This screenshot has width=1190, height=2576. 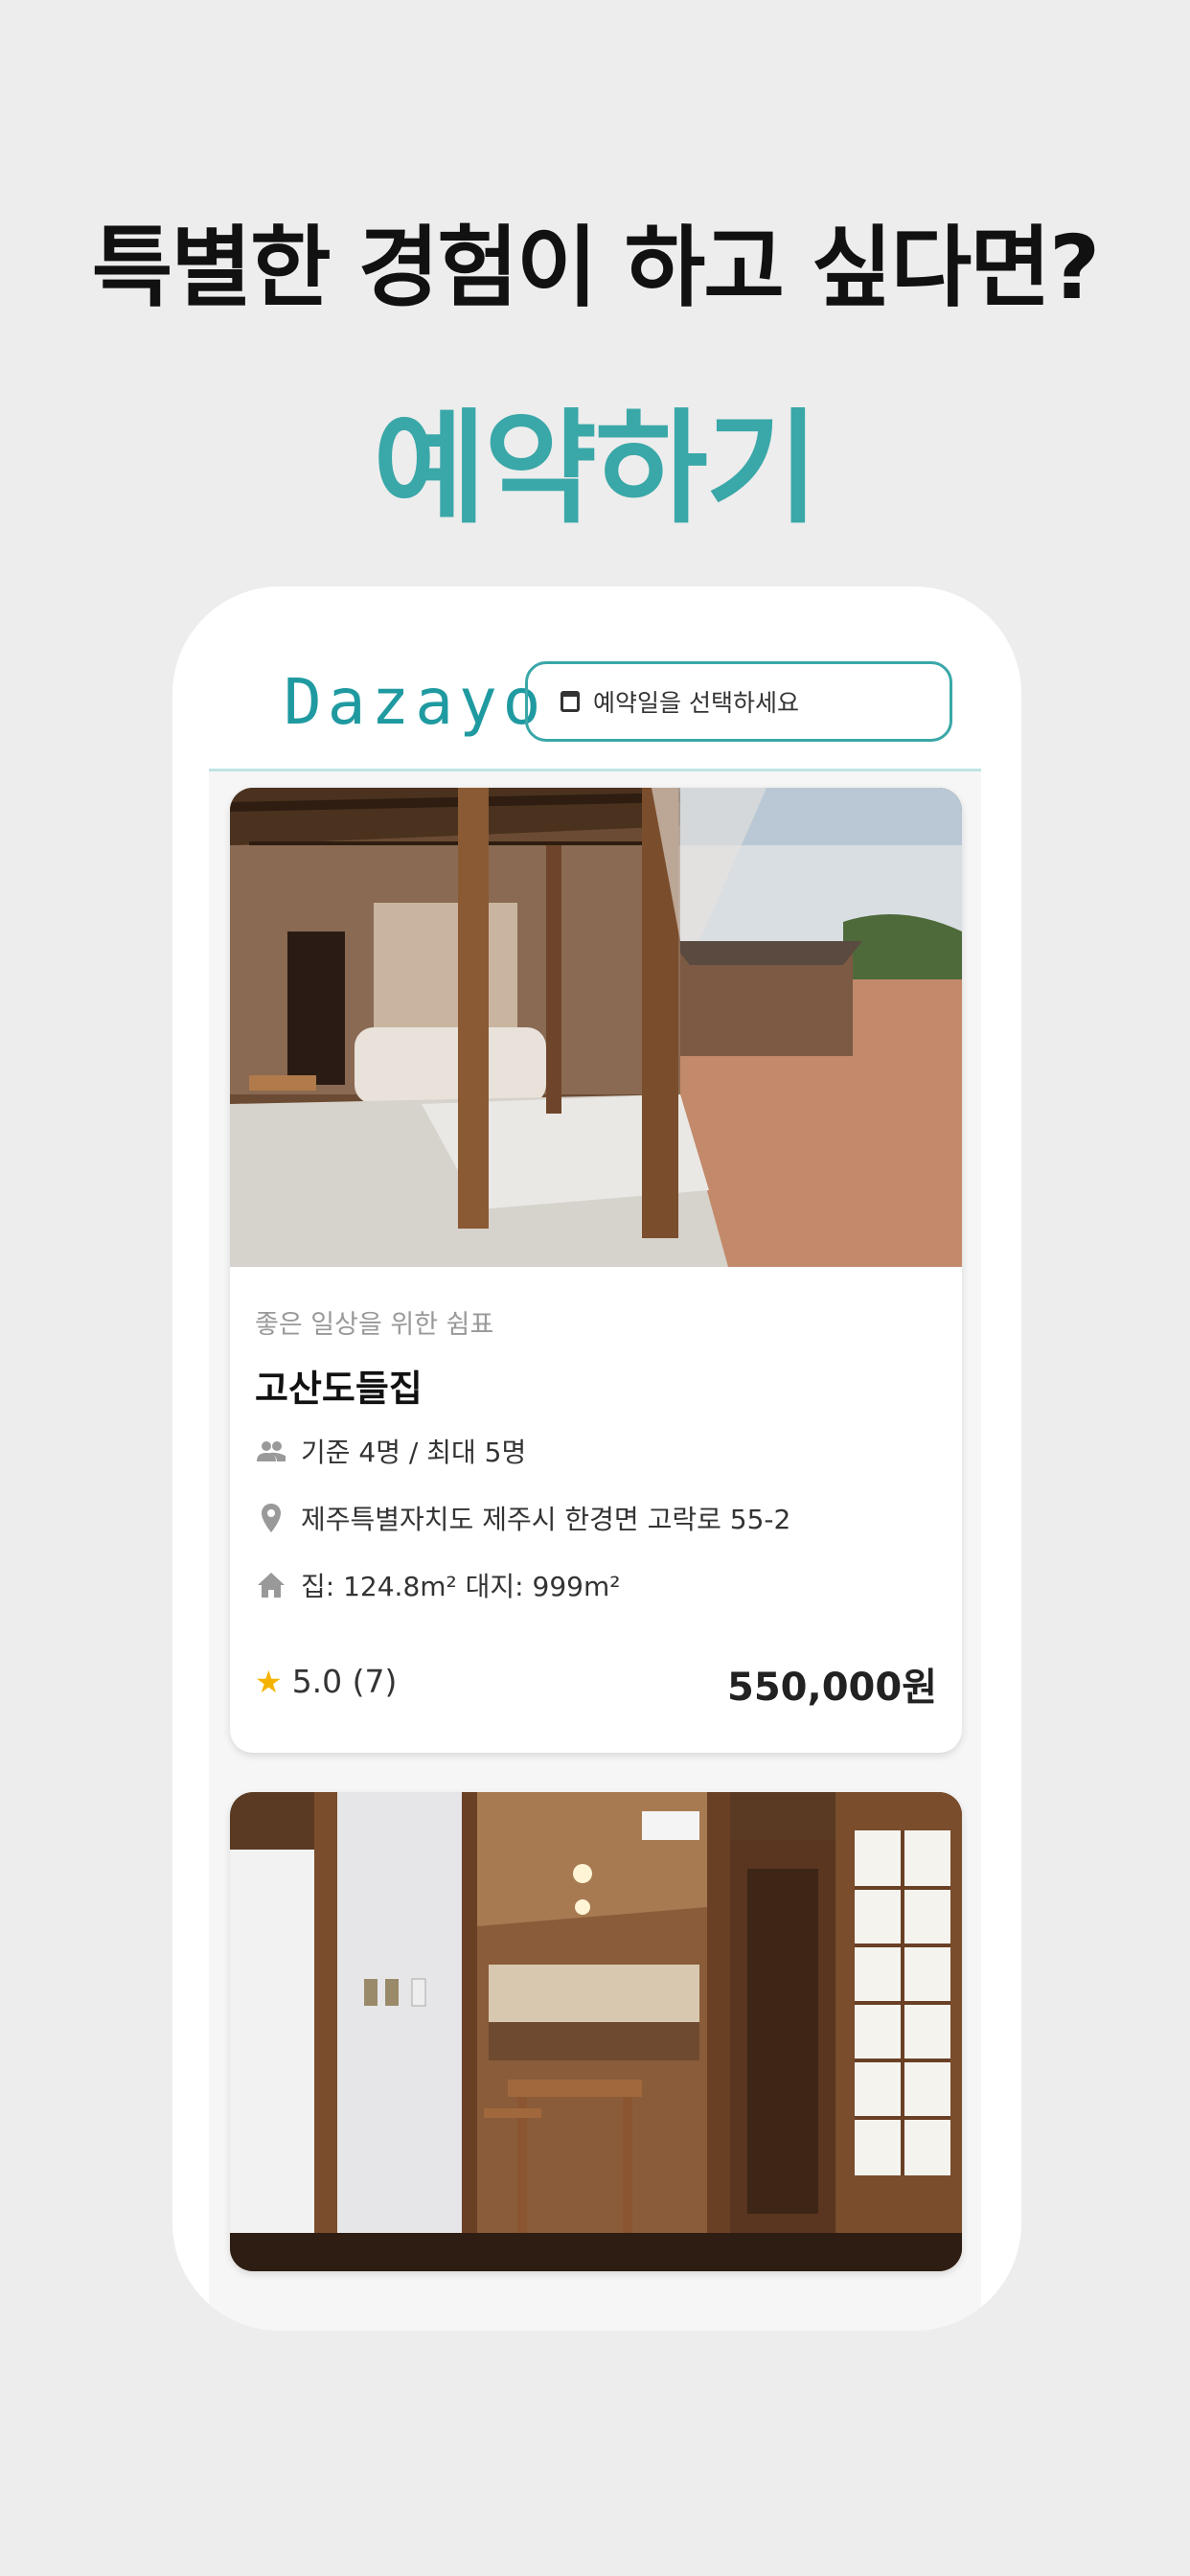 I want to click on listing-name: 고산도들집, so click(x=339, y=1389).